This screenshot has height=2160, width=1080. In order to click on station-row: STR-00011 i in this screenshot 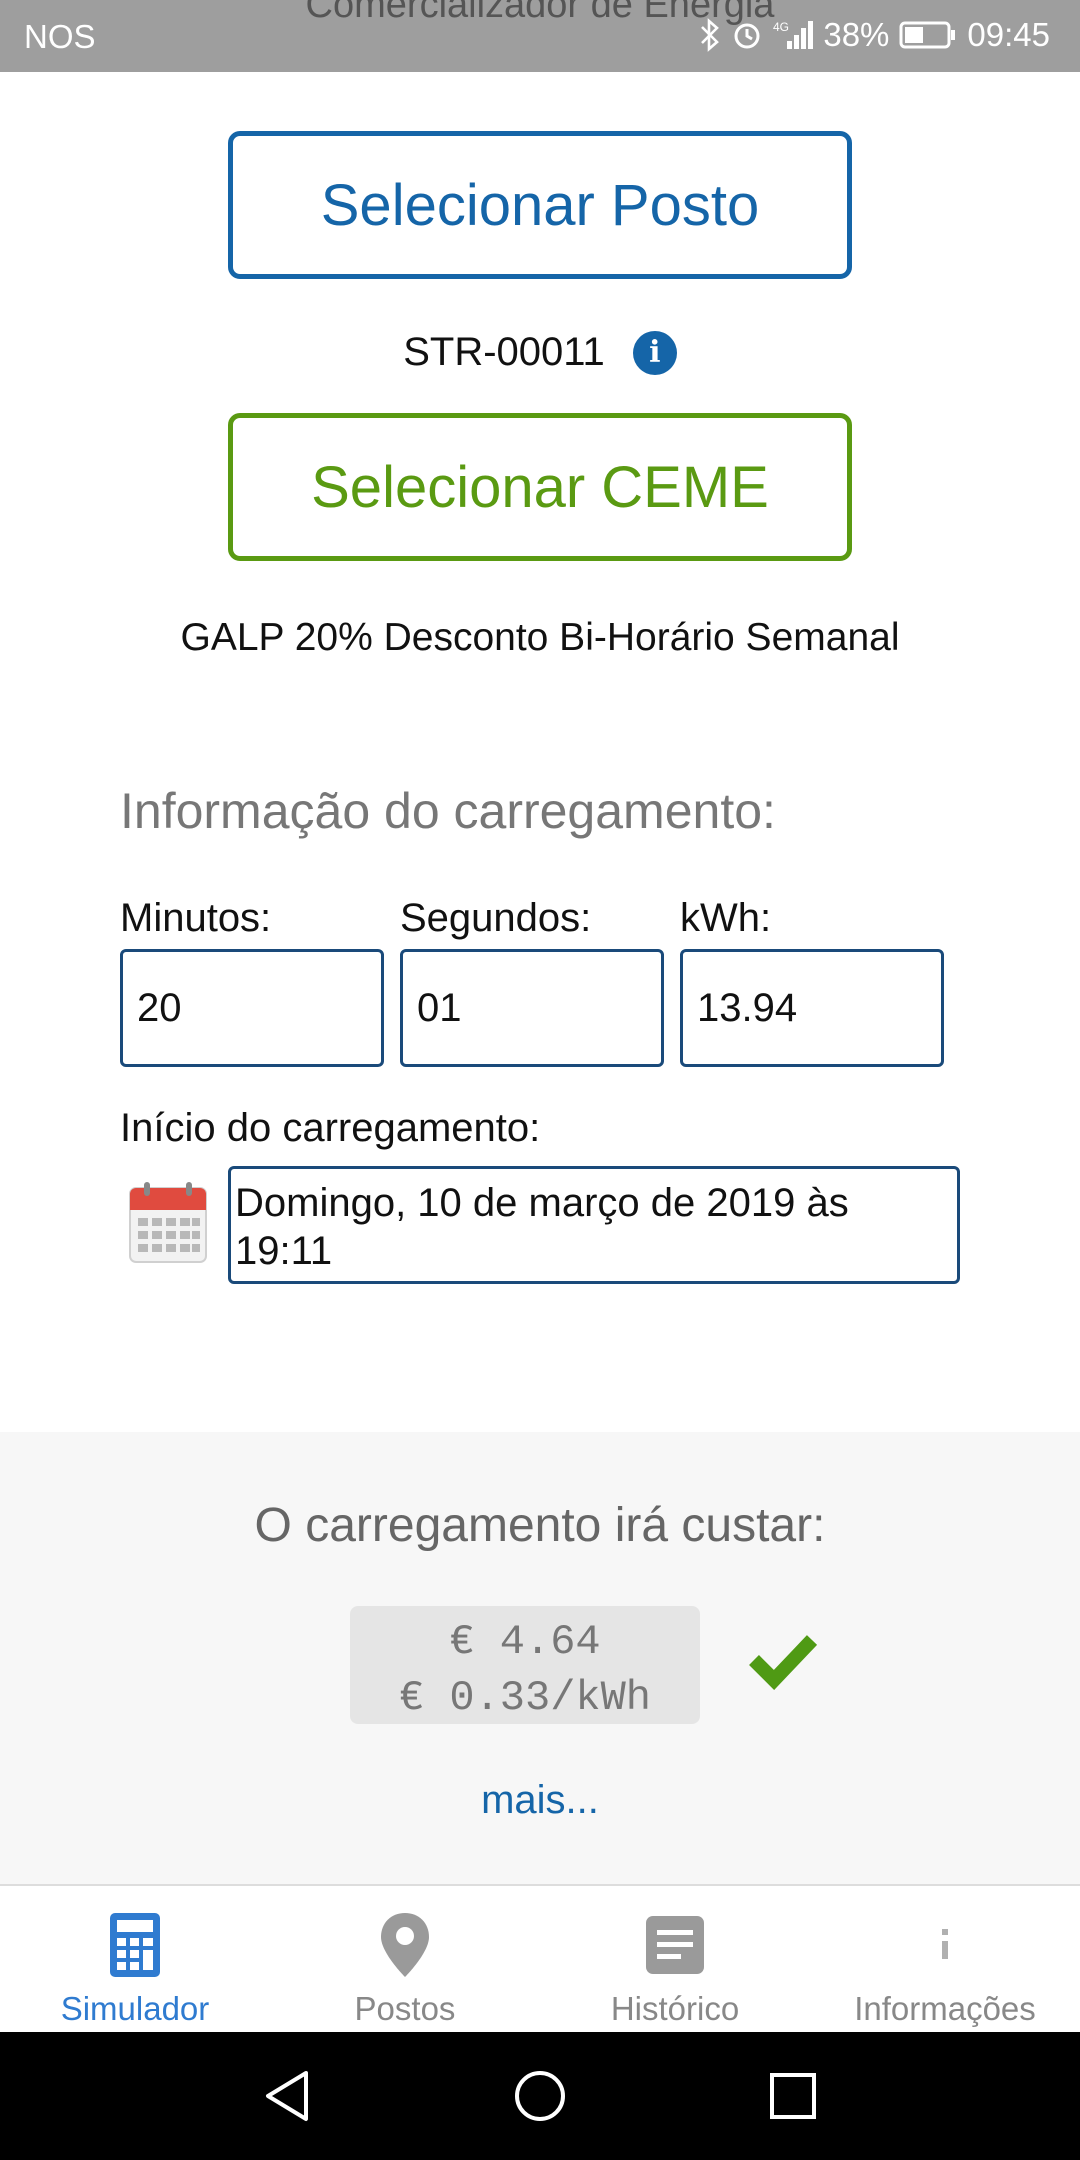, I will do `click(540, 352)`.